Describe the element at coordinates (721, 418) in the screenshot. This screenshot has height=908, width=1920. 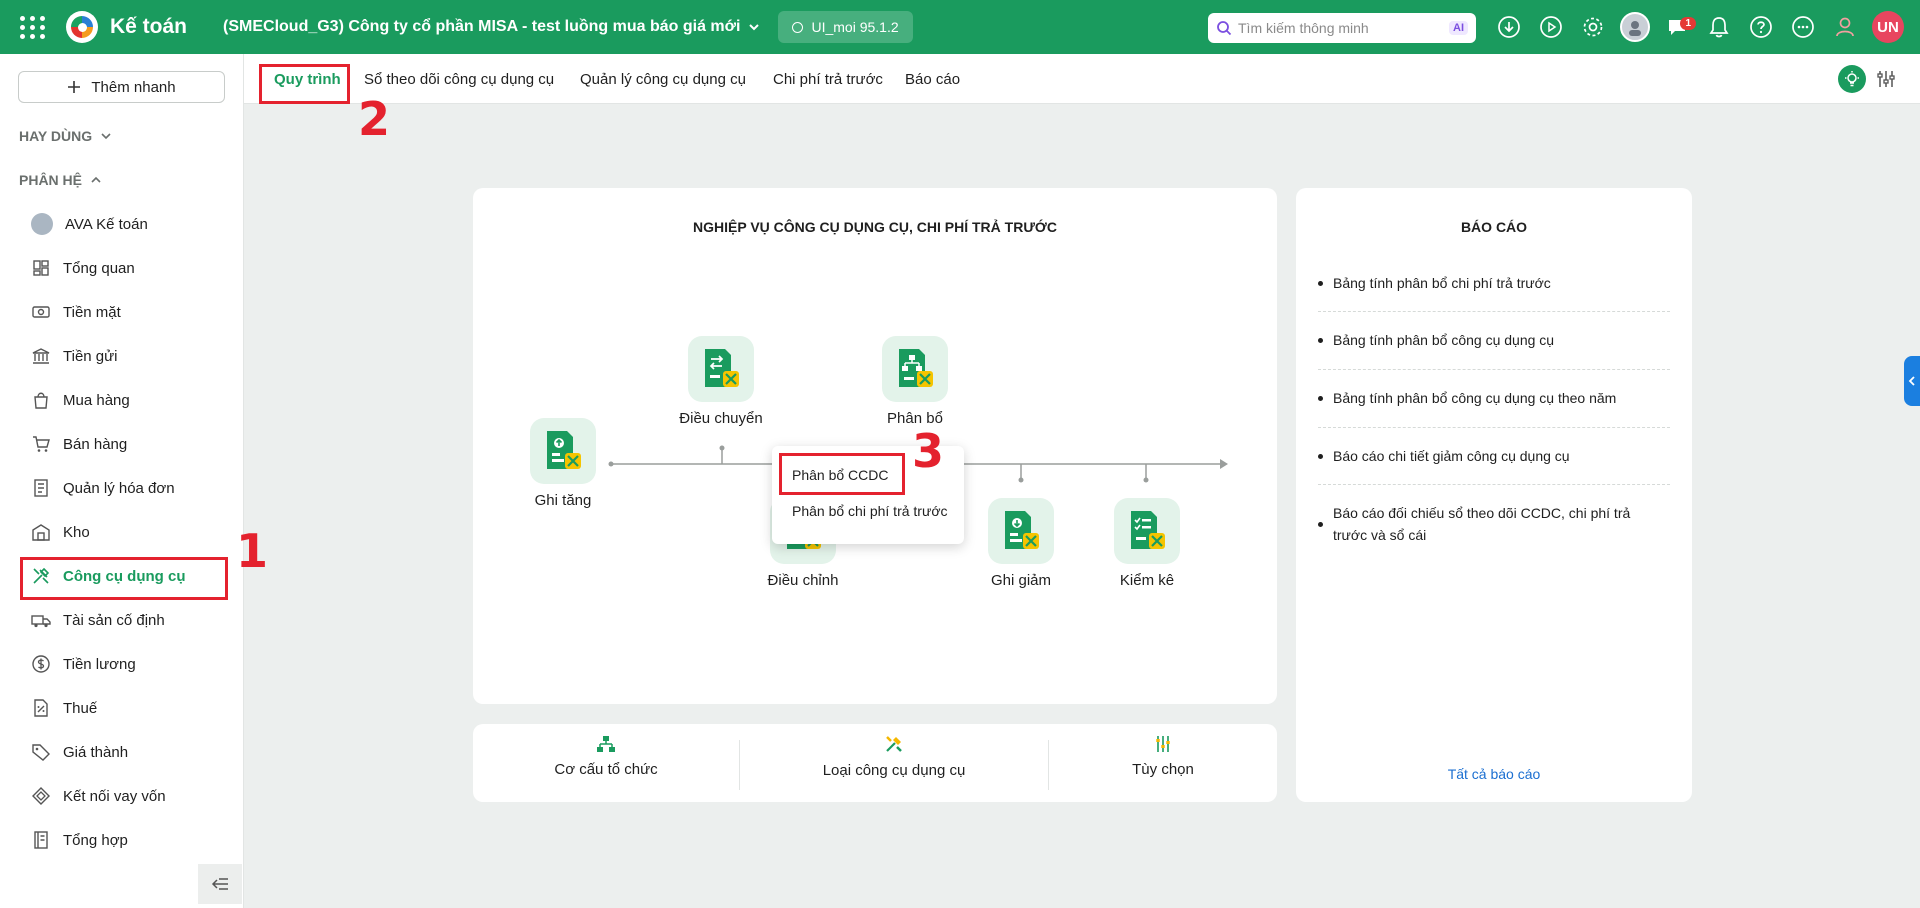
I see `node-label: Điều chuyển` at that location.